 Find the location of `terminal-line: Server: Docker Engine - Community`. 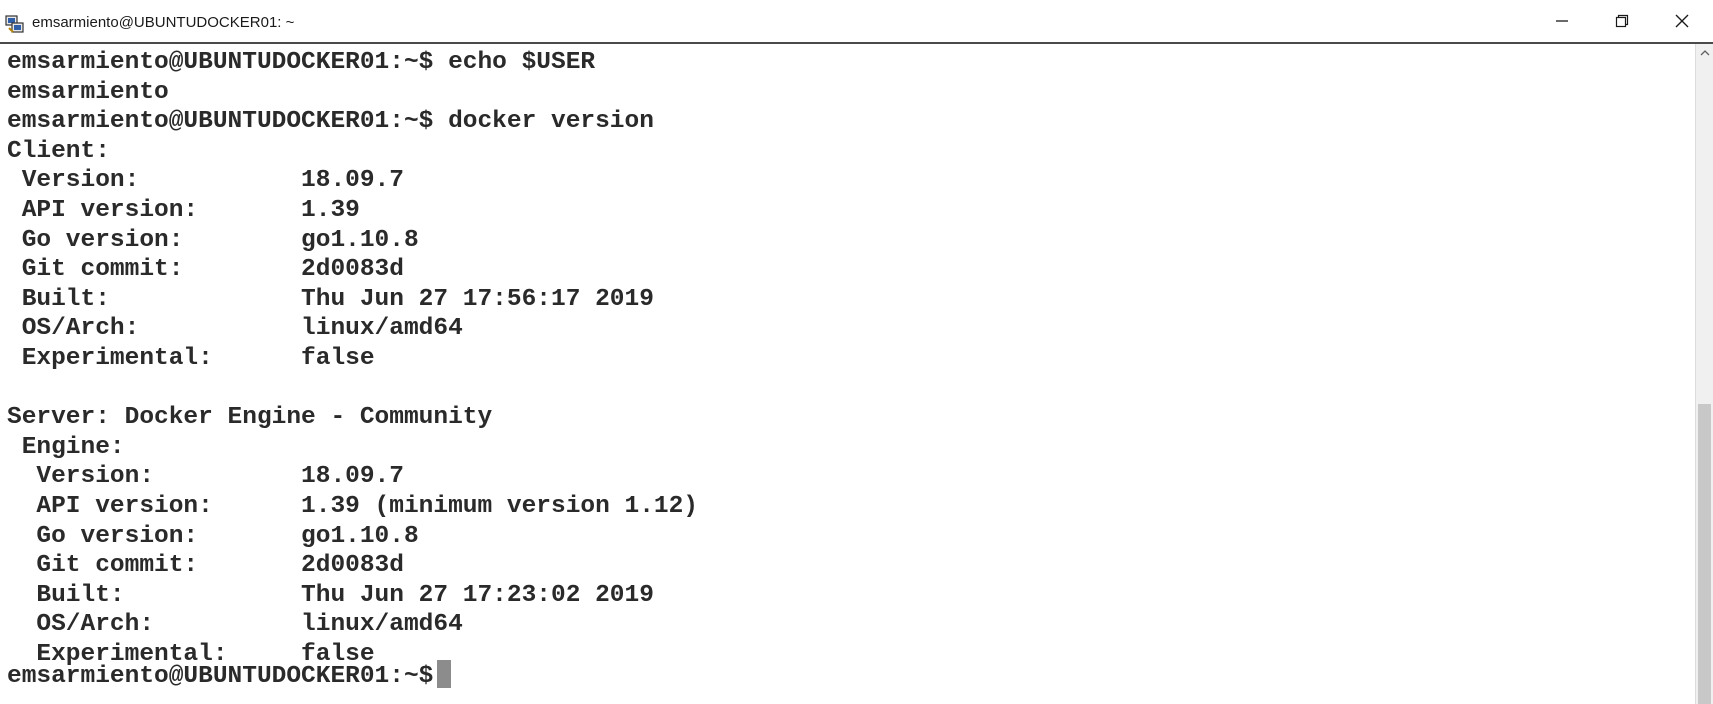

terminal-line: Server: Docker Engine - Community is located at coordinates (250, 418).